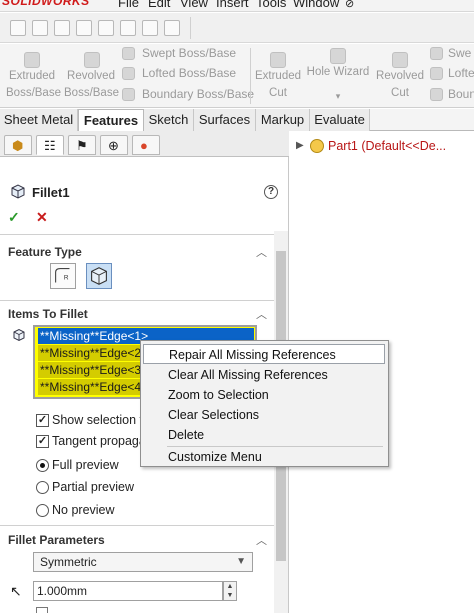  Describe the element at coordinates (349, 5) in the screenshot. I see `pin-icon: ⊘` at that location.